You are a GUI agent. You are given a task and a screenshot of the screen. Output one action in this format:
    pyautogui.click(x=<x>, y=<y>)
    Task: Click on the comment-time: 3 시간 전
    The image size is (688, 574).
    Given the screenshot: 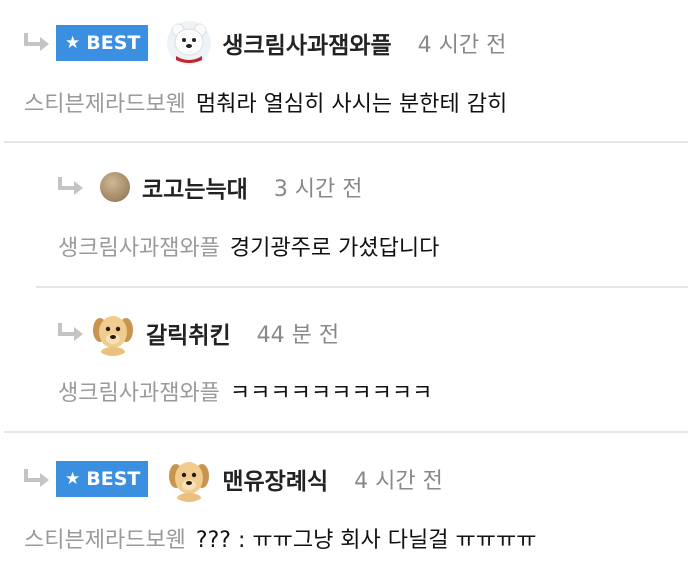 What is the action you would take?
    pyautogui.click(x=318, y=189)
    